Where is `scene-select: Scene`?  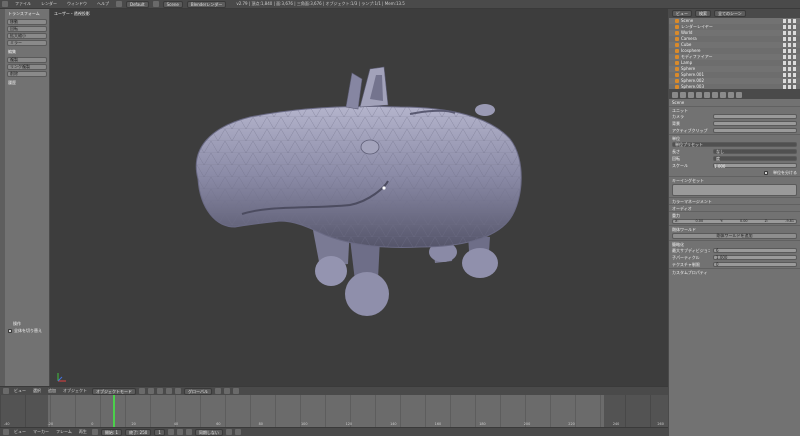 scene-select: Scene is located at coordinates (172, 4).